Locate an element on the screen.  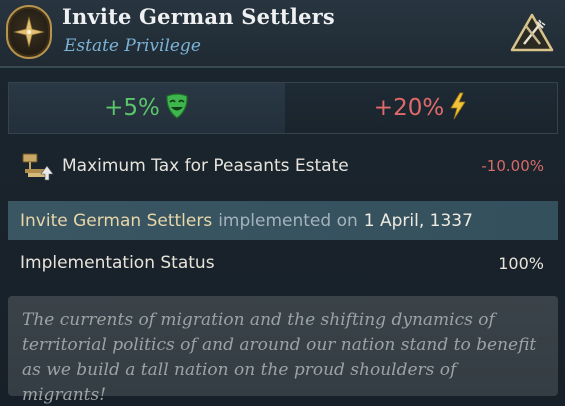
tax-modifier-value: -10.00% is located at coordinates (512, 166).